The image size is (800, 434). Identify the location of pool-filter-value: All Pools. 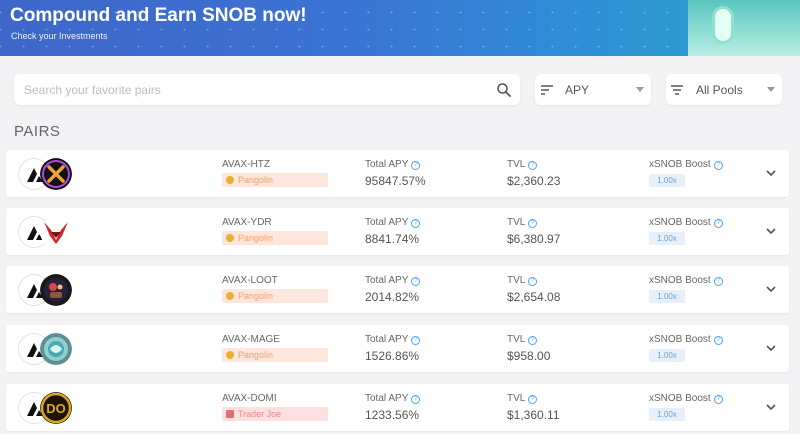
(719, 90).